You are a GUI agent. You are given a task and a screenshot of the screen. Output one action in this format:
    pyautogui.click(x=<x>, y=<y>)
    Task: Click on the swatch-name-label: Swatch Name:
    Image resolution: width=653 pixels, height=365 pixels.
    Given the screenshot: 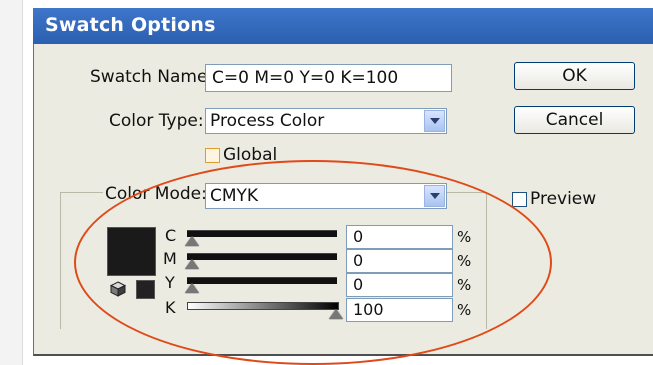 What is the action you would take?
    pyautogui.click(x=152, y=77)
    